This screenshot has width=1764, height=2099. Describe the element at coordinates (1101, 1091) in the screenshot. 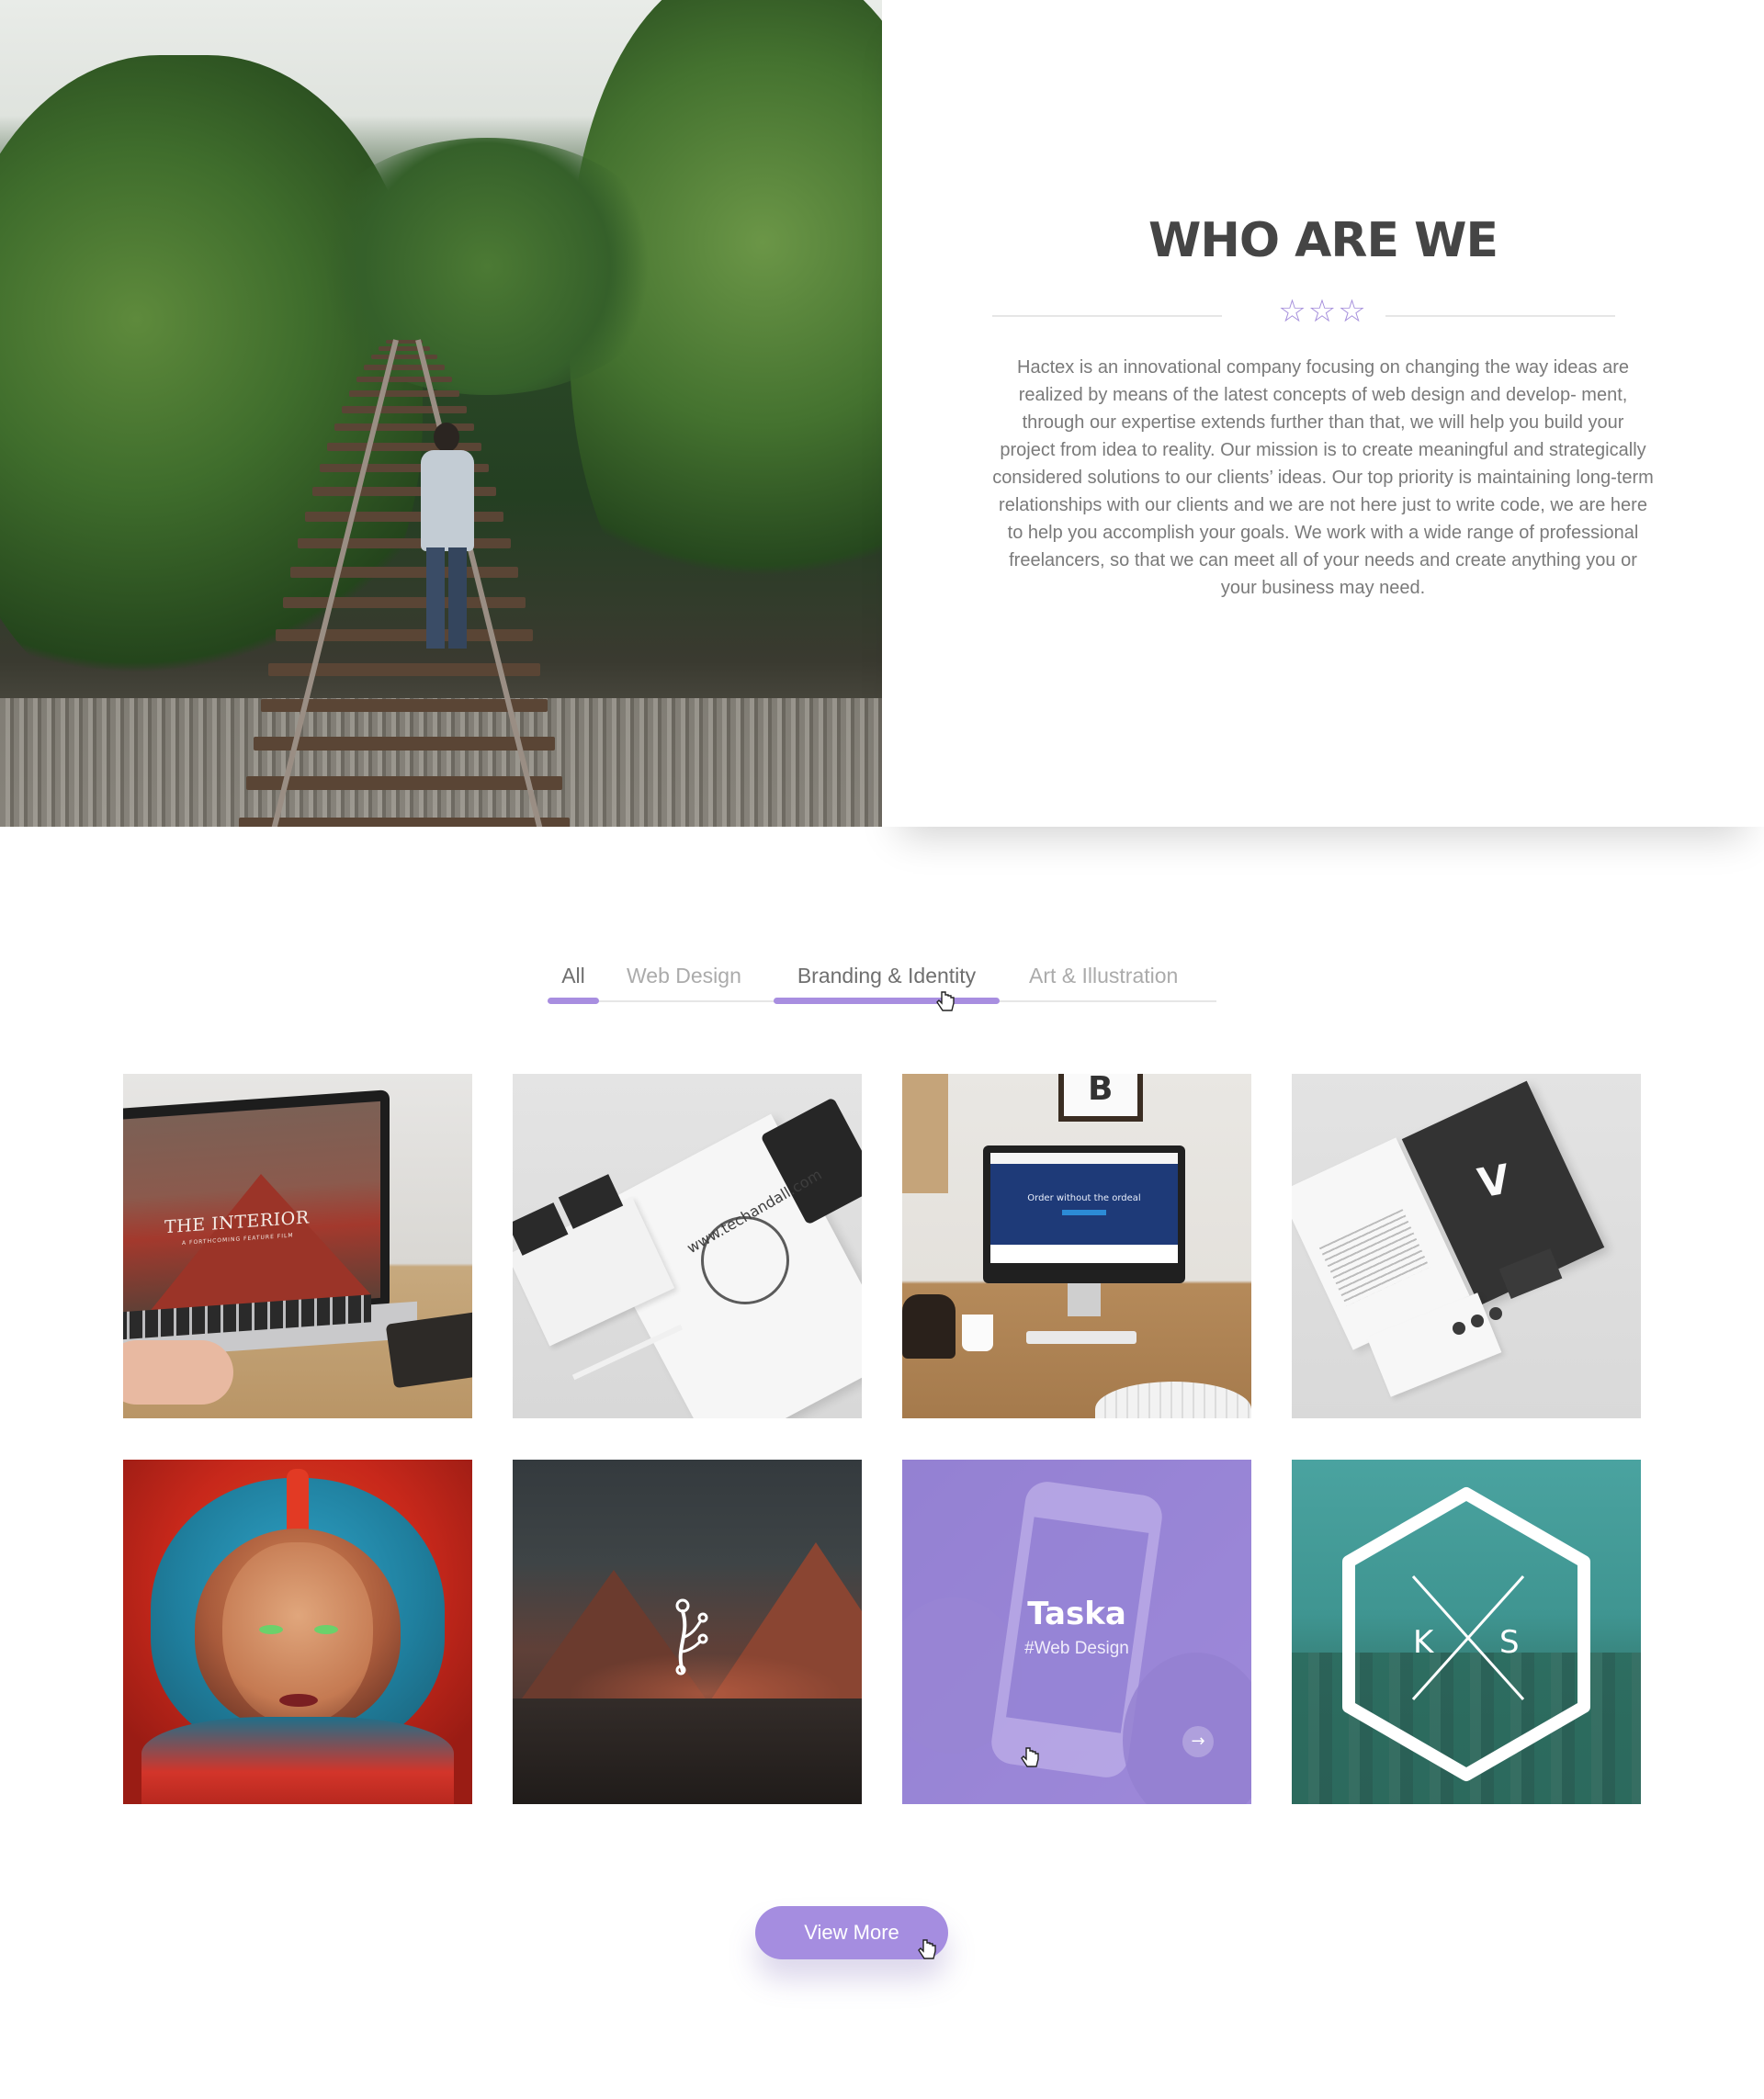

I see `frame-letter: B` at that location.